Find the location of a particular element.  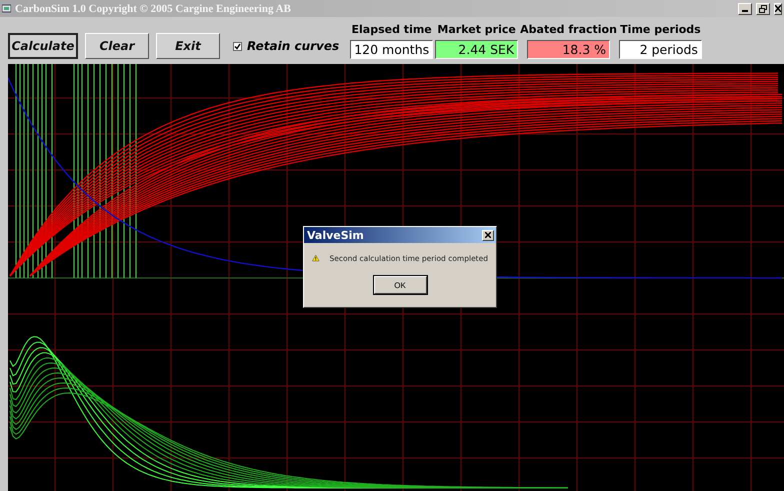

minimize-button is located at coordinates (745, 8).